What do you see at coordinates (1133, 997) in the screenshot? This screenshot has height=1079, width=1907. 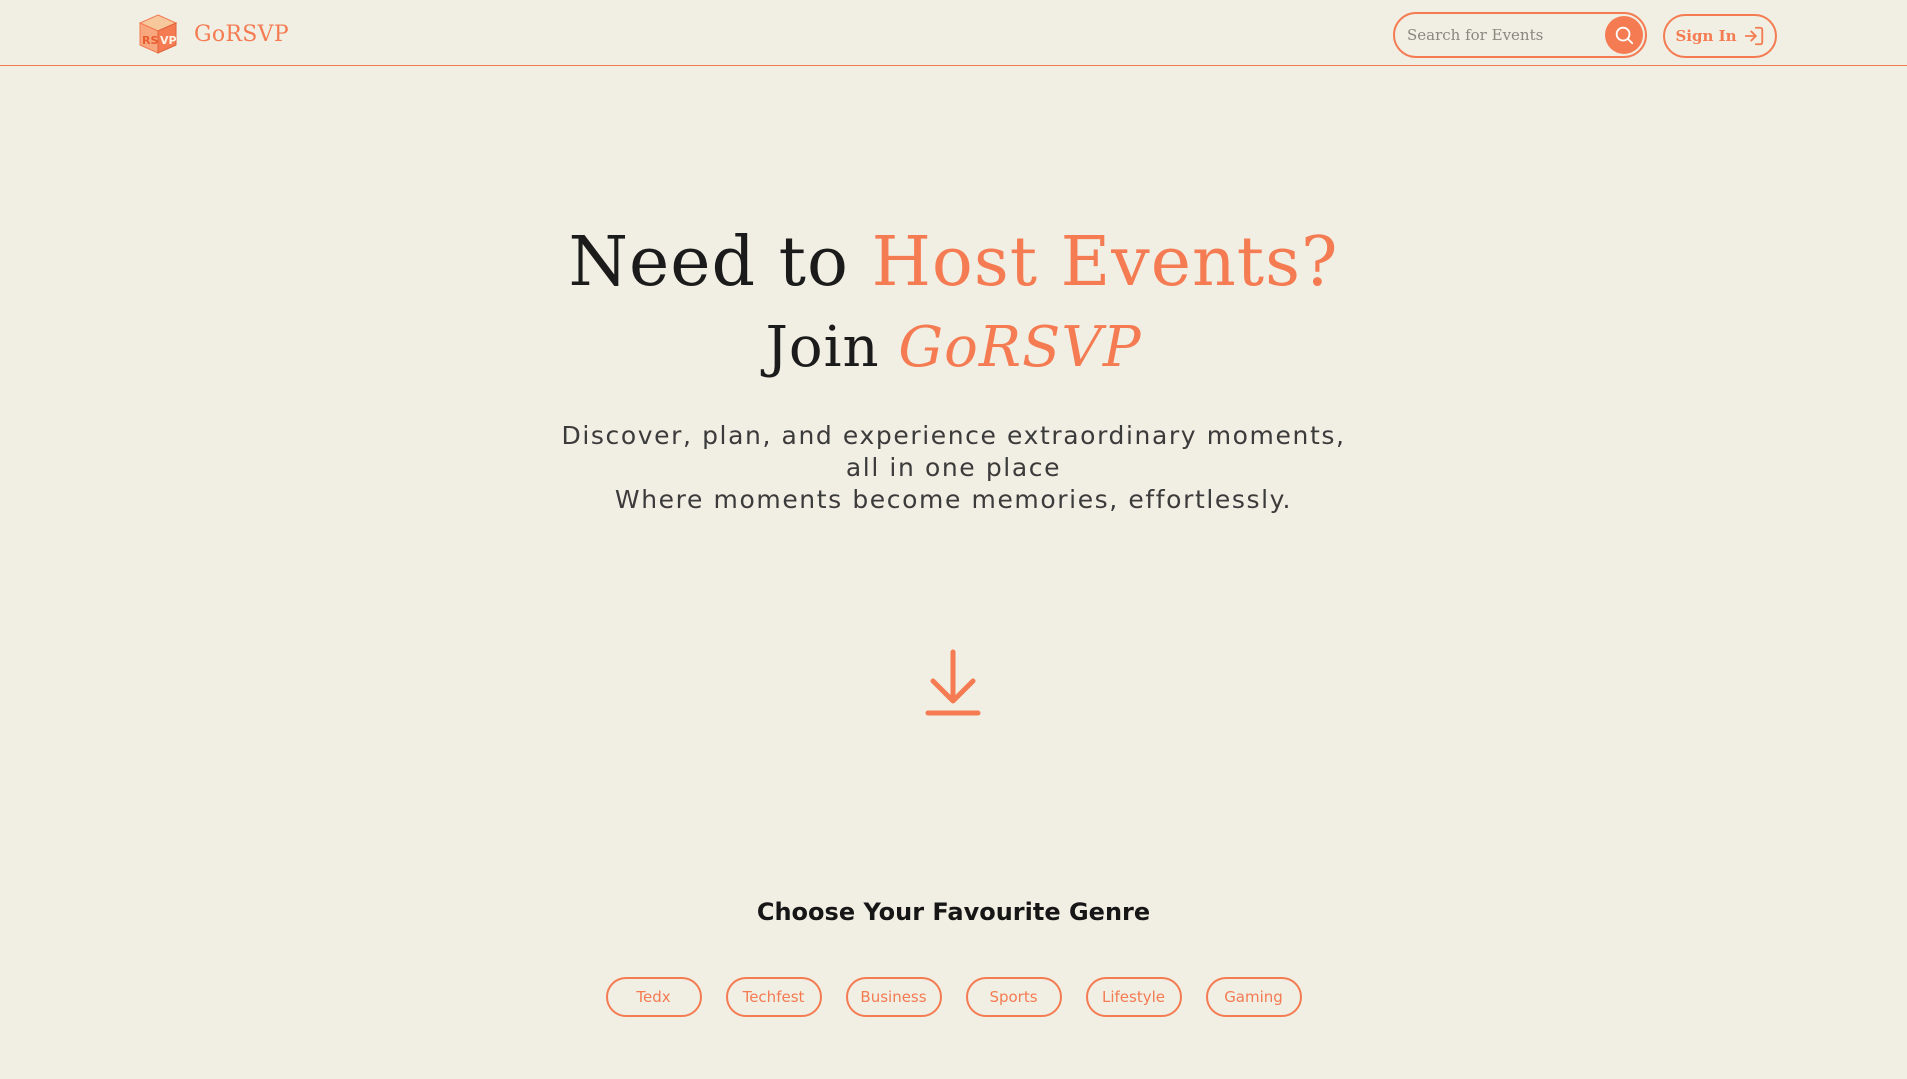 I see `genre-chip-lifestyle: Lifestyle` at bounding box center [1133, 997].